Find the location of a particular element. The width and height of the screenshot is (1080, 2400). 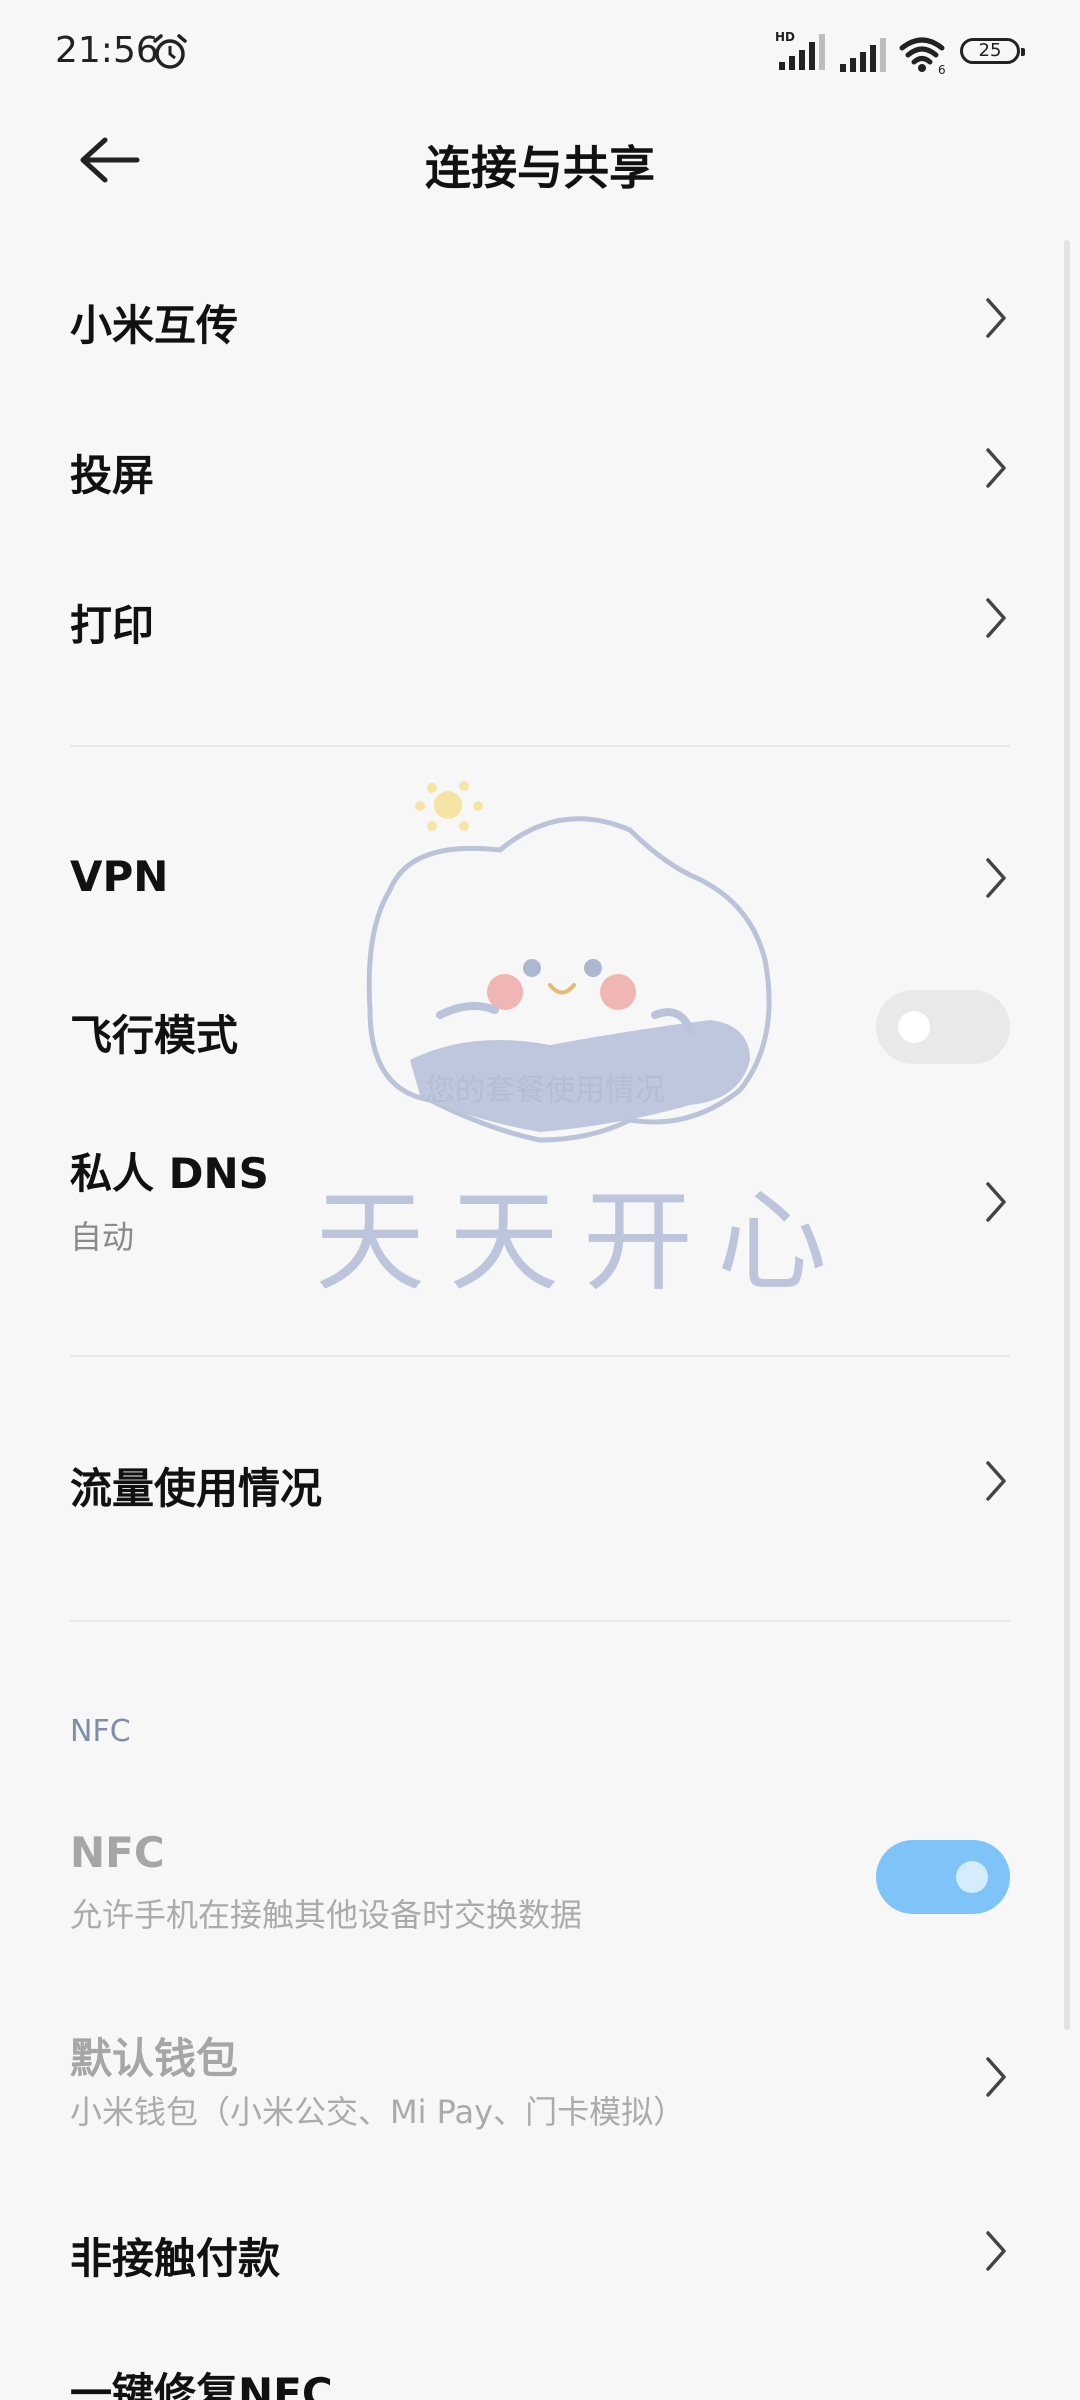

page-title: 连接与共享 is located at coordinates (540, 168).